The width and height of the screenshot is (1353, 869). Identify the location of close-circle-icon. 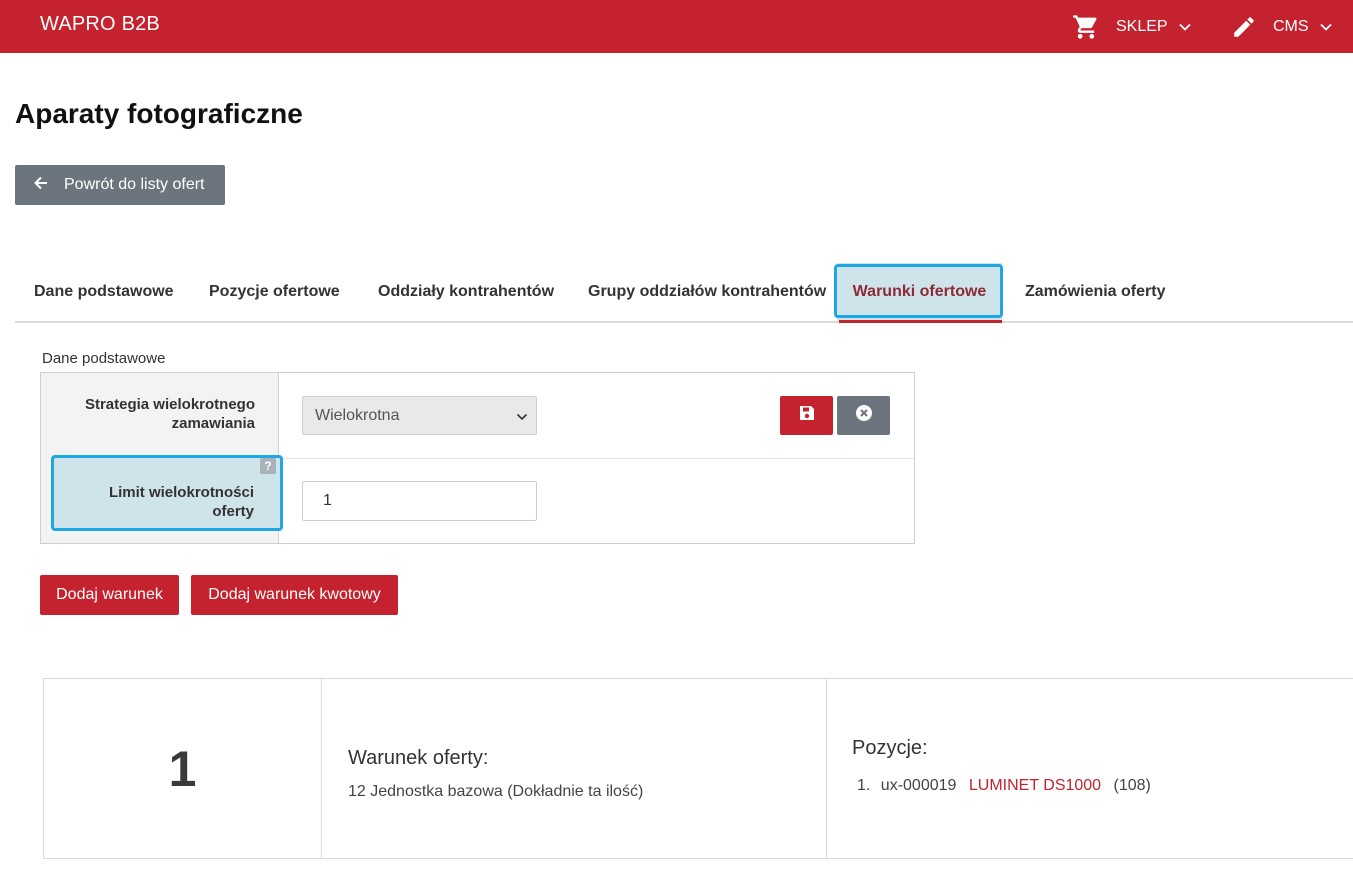
(864, 415).